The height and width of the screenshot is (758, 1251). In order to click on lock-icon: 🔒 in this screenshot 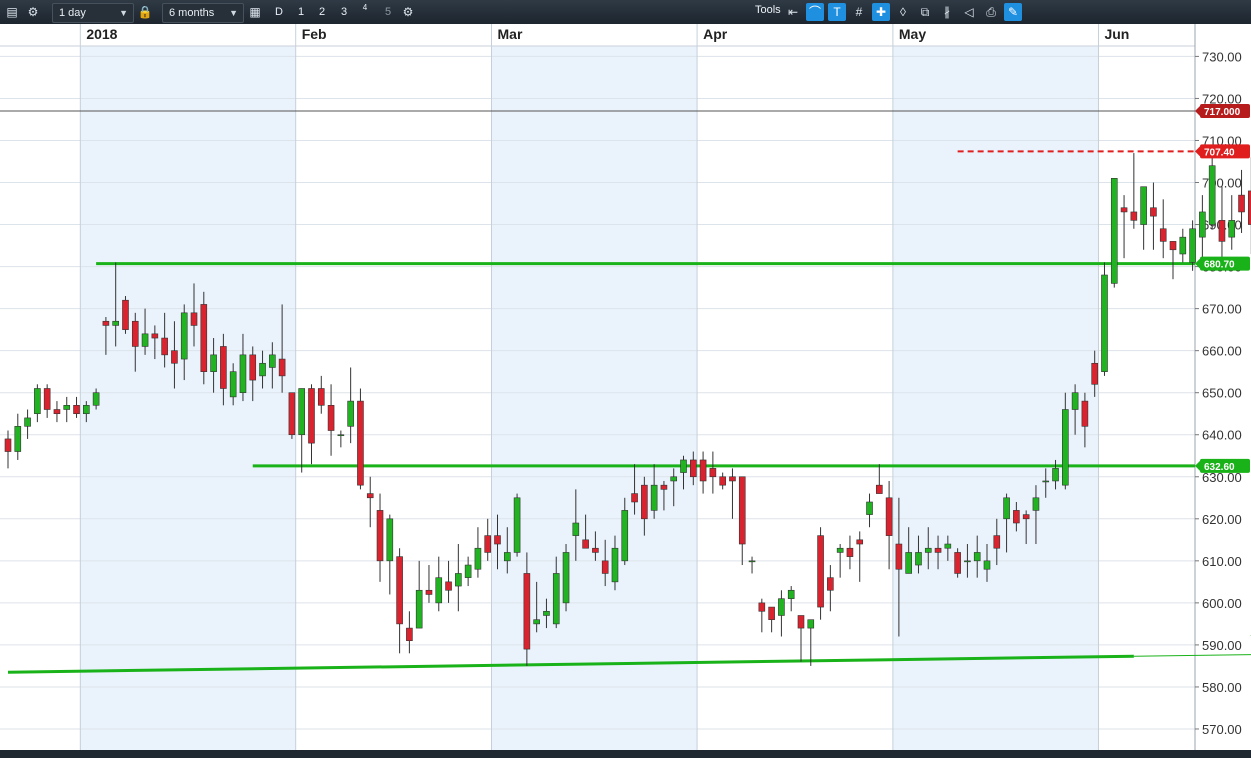, I will do `click(145, 12)`.